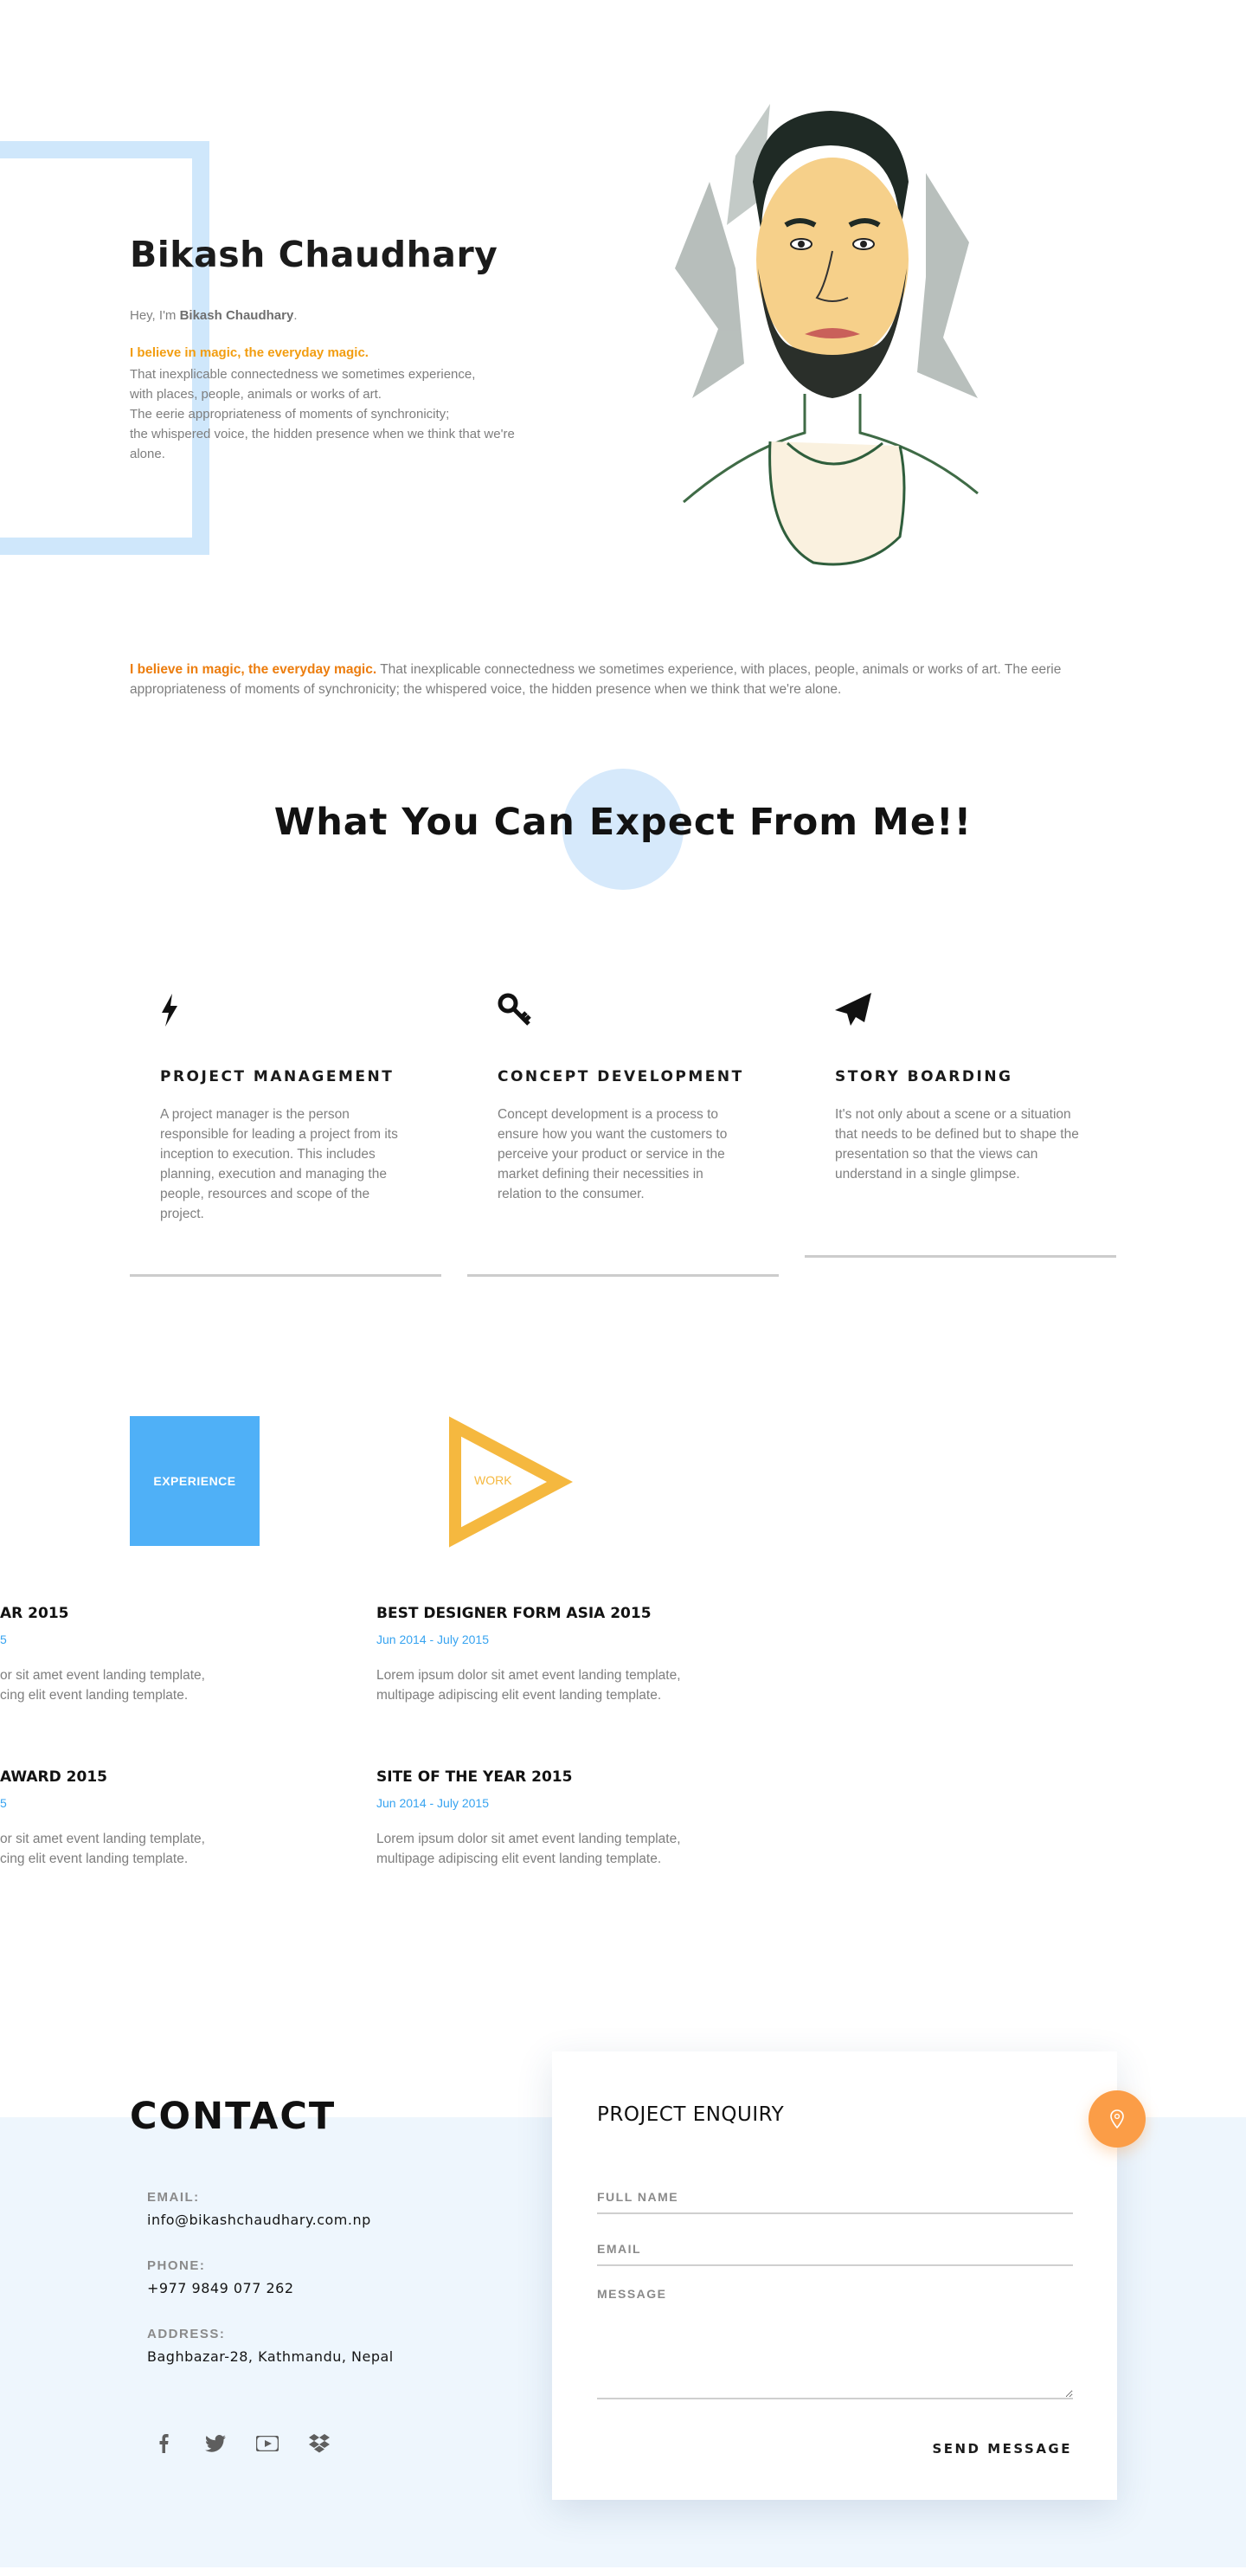  Describe the element at coordinates (493, 1480) in the screenshot. I see `work-tab-label: WORK` at that location.